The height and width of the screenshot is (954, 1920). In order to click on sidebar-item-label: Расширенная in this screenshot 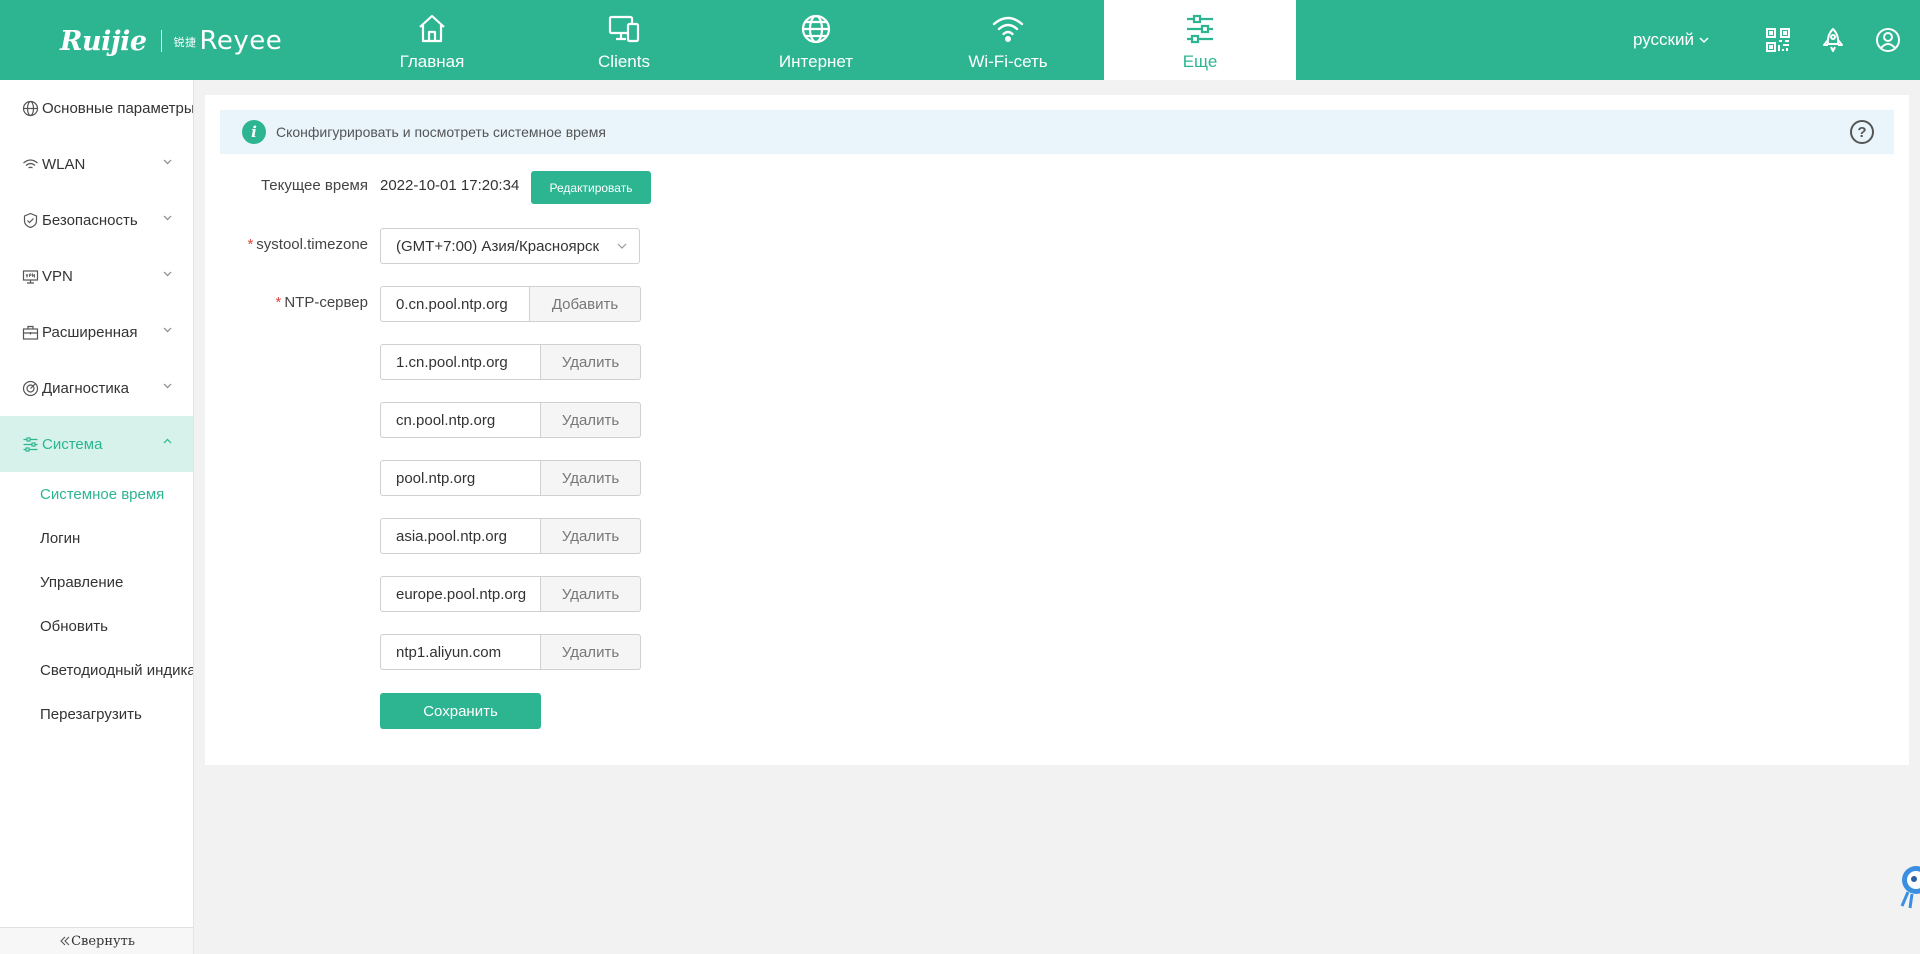, I will do `click(90, 332)`.